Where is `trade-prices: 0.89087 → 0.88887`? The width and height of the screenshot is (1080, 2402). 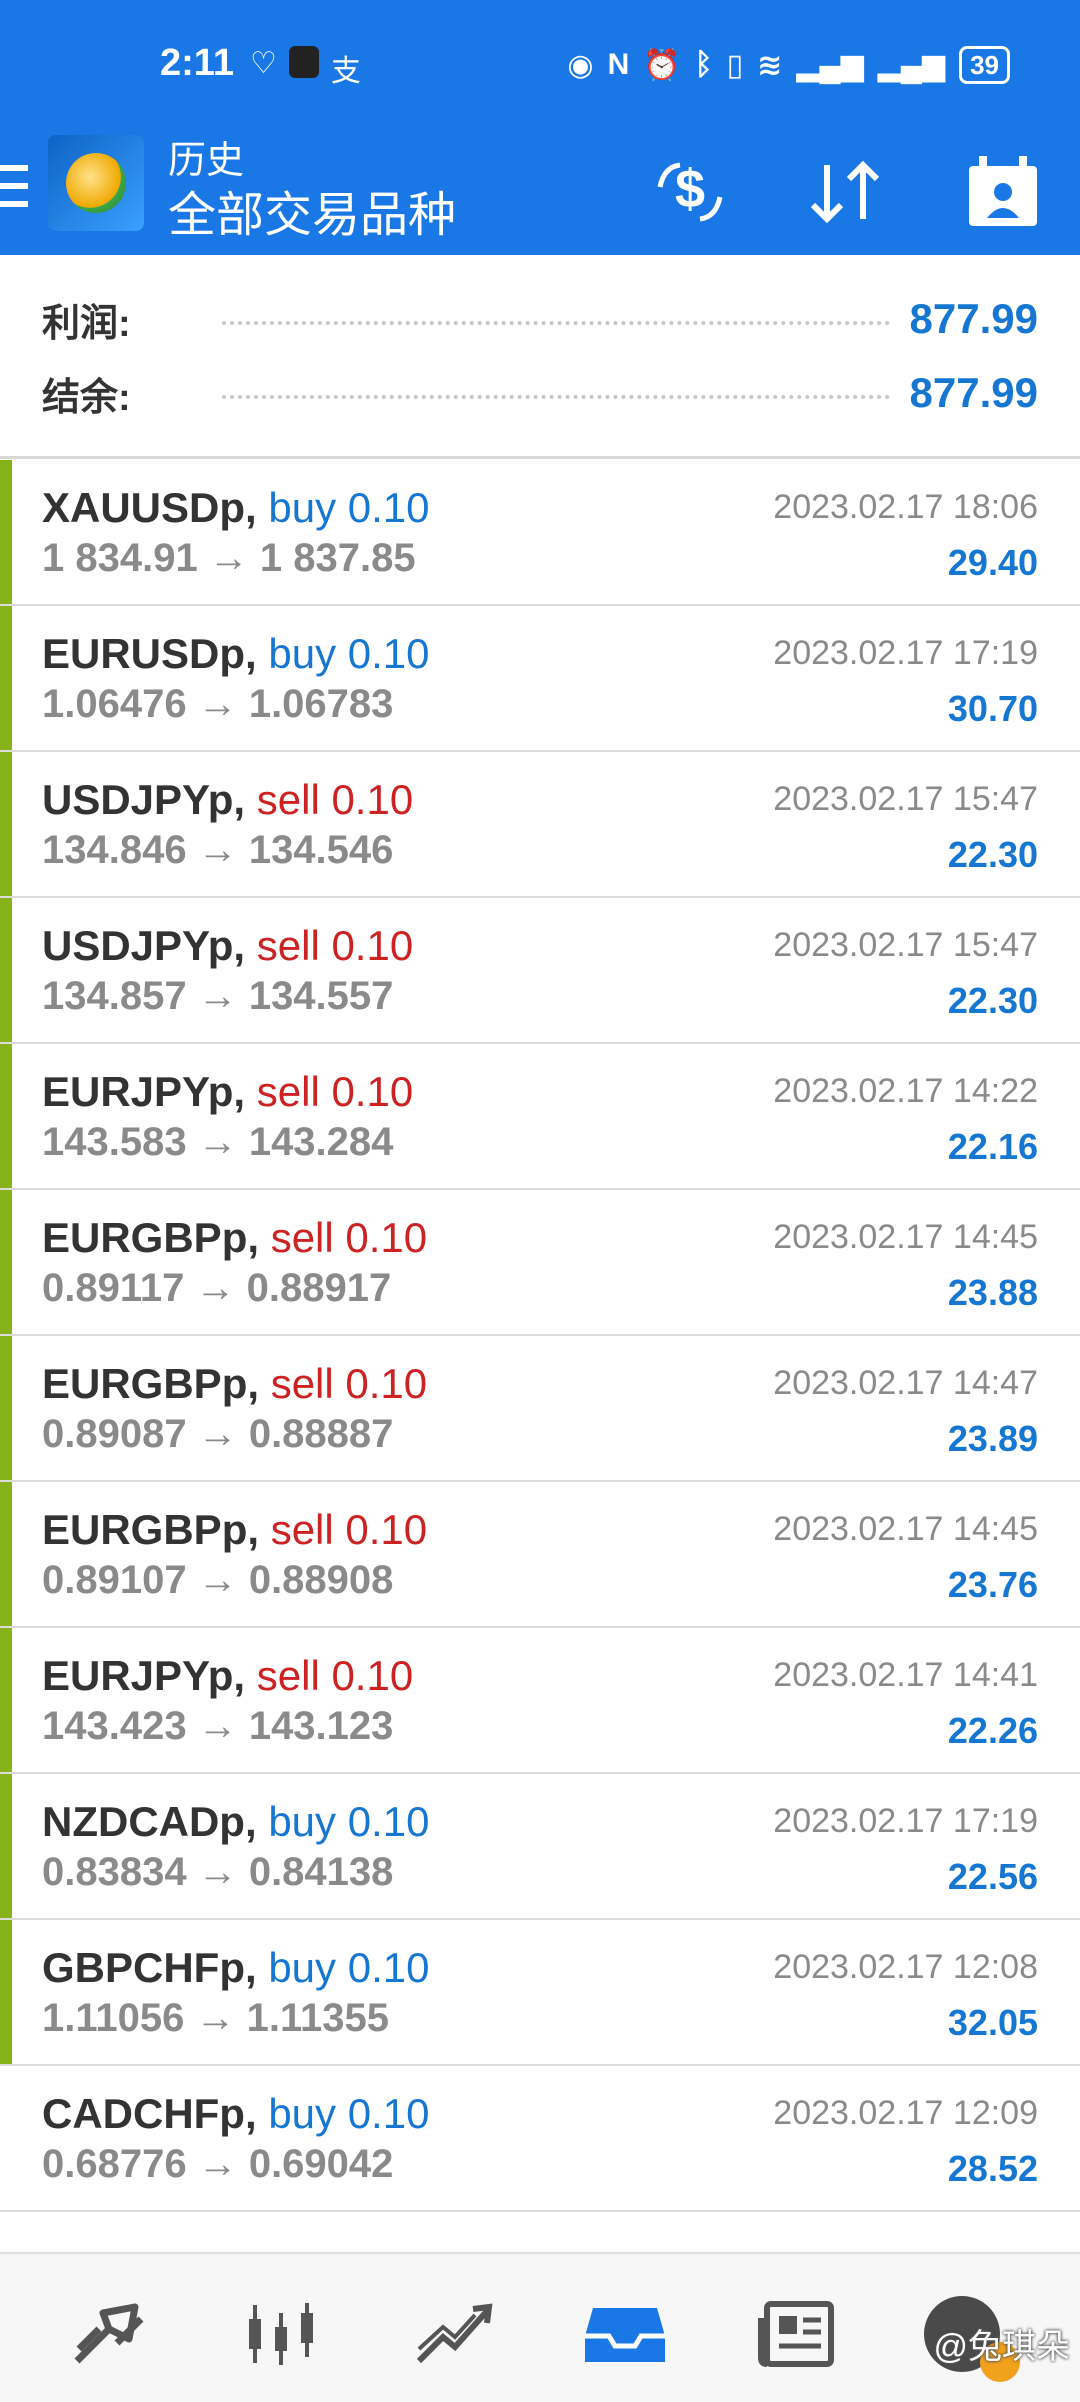 trade-prices: 0.89087 → 0.88887 is located at coordinates (218, 1434).